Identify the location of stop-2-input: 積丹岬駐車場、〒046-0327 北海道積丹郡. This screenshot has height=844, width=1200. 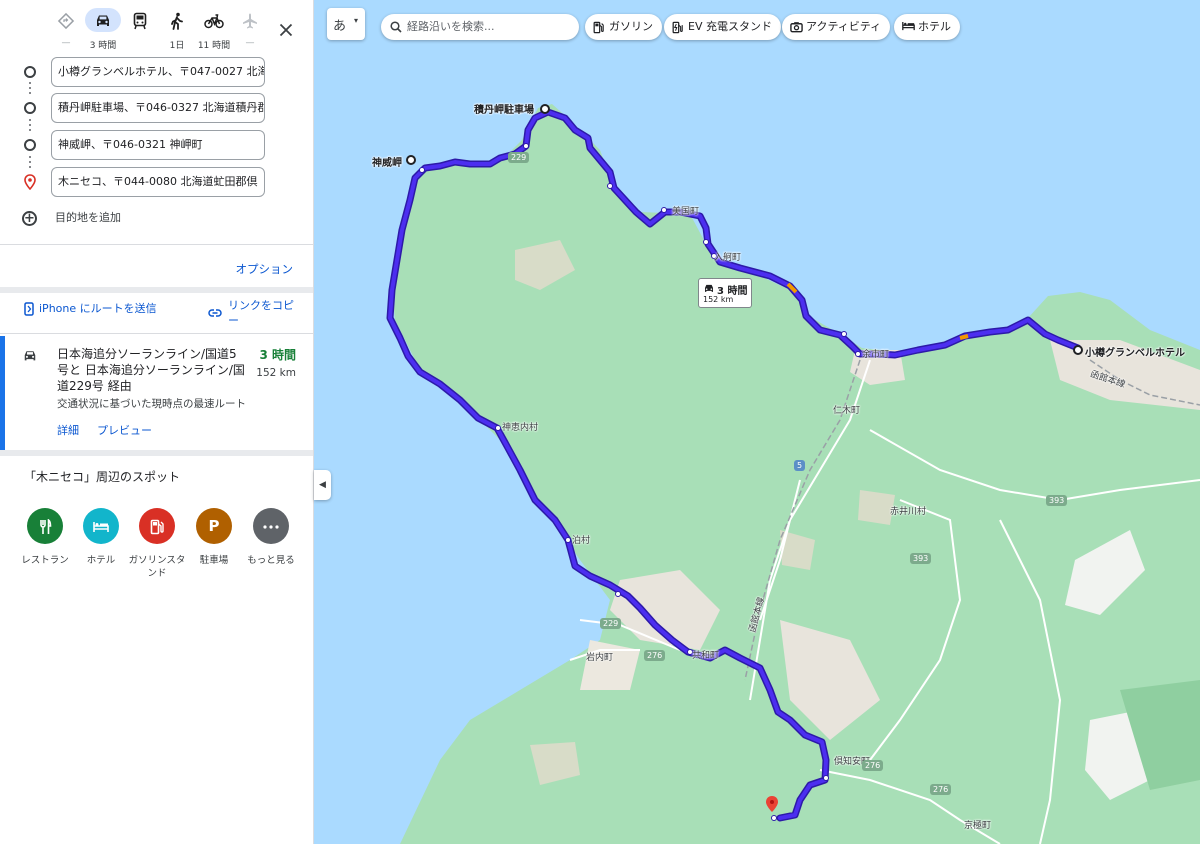
(158, 108).